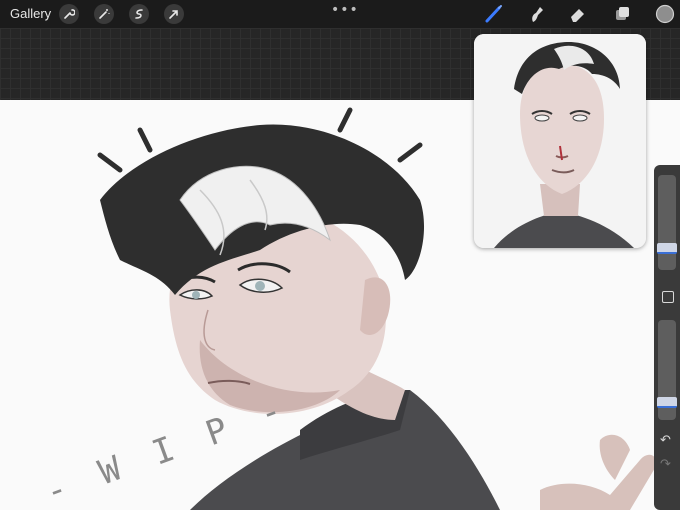 The width and height of the screenshot is (680, 510). I want to click on gallery-button: Gallery, so click(30, 13).